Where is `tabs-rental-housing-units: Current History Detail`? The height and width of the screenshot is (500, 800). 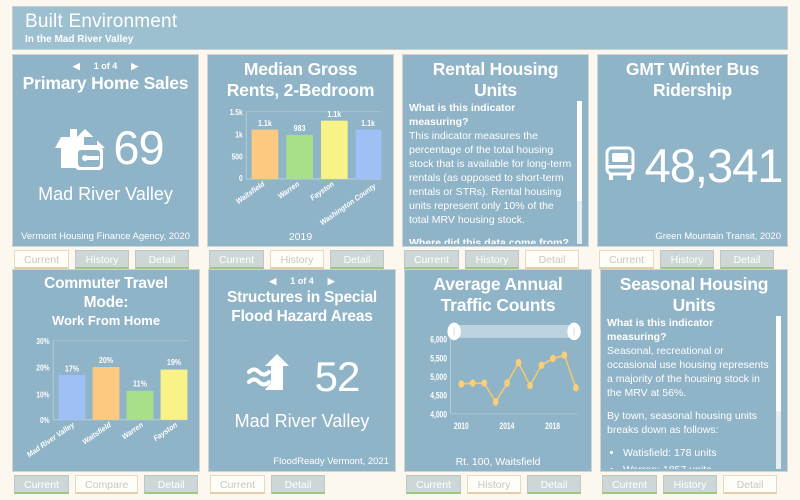 tabs-rental-housing-units: Current History Detail is located at coordinates (495, 259).